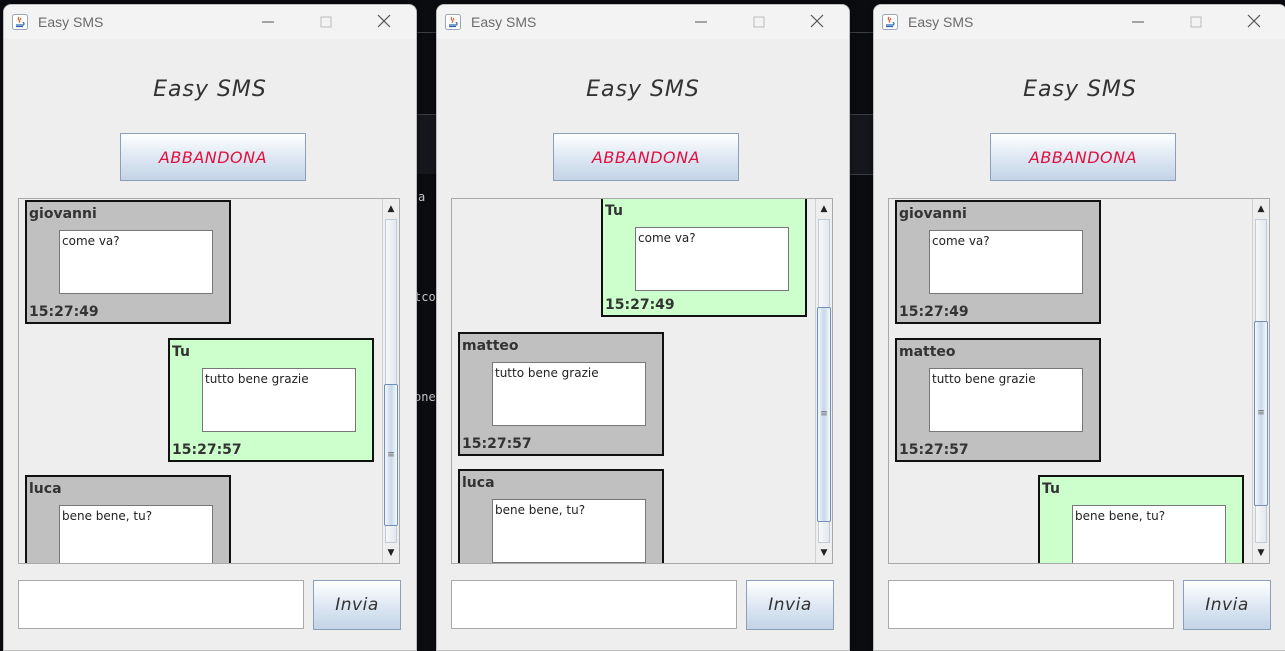 The image size is (1285, 651). What do you see at coordinates (422, 197) in the screenshot?
I see `background-text: a` at bounding box center [422, 197].